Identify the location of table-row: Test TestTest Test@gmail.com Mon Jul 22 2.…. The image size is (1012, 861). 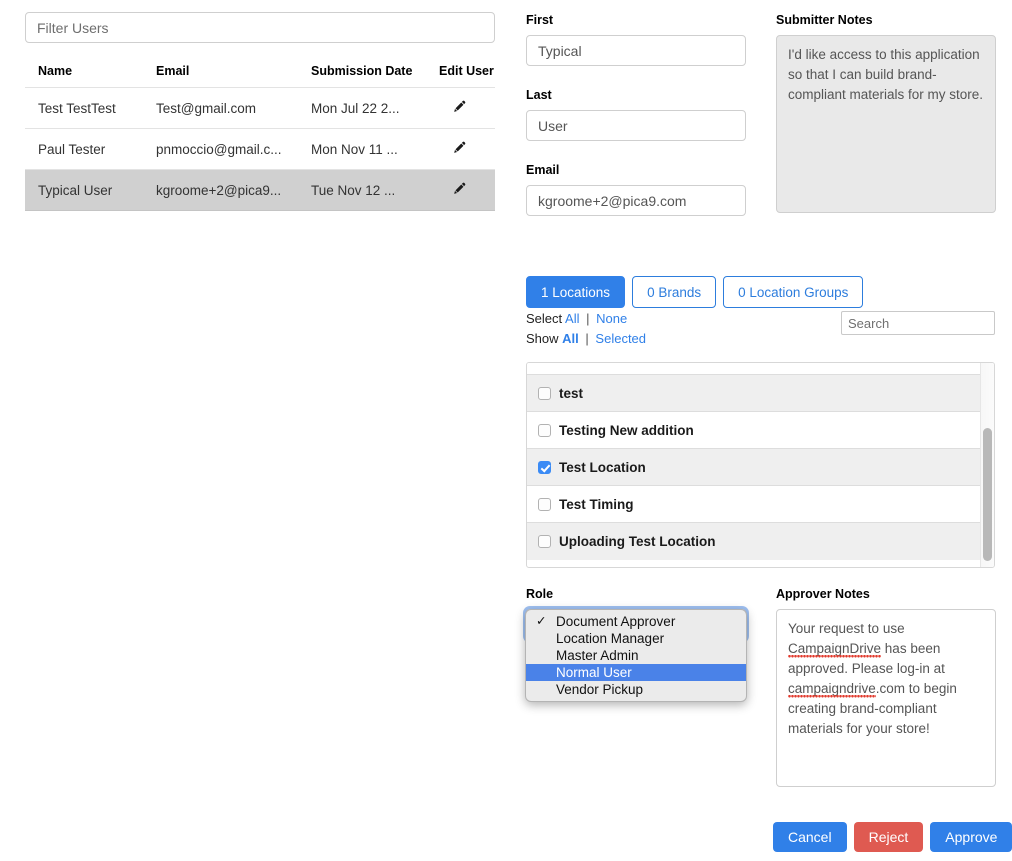
(260, 108).